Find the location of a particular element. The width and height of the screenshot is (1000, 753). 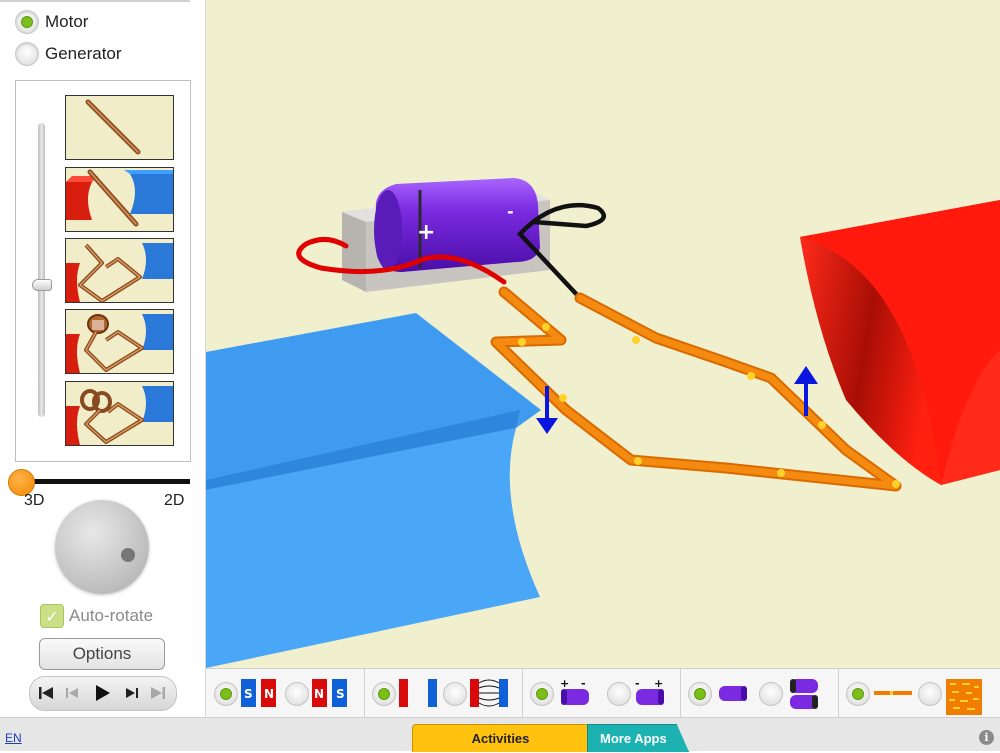

magnetic-field-group is located at coordinates (443, 693).